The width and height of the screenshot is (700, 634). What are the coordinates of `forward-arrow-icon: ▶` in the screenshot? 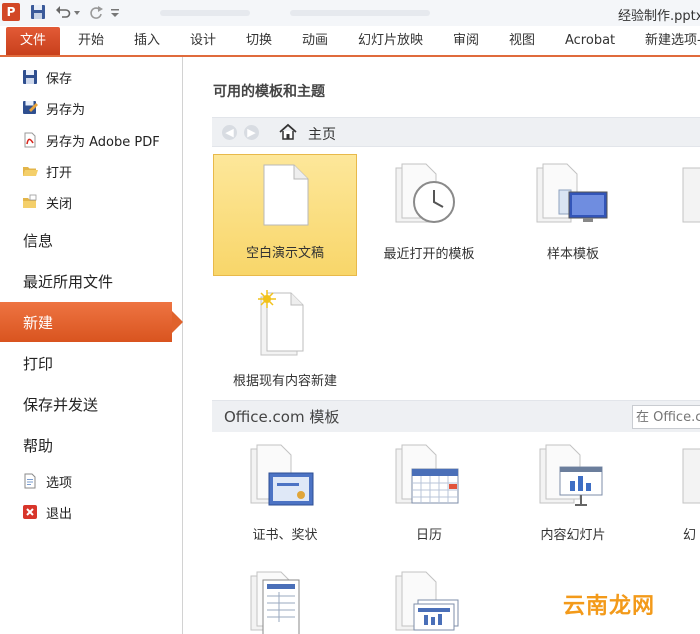 It's located at (251, 132).